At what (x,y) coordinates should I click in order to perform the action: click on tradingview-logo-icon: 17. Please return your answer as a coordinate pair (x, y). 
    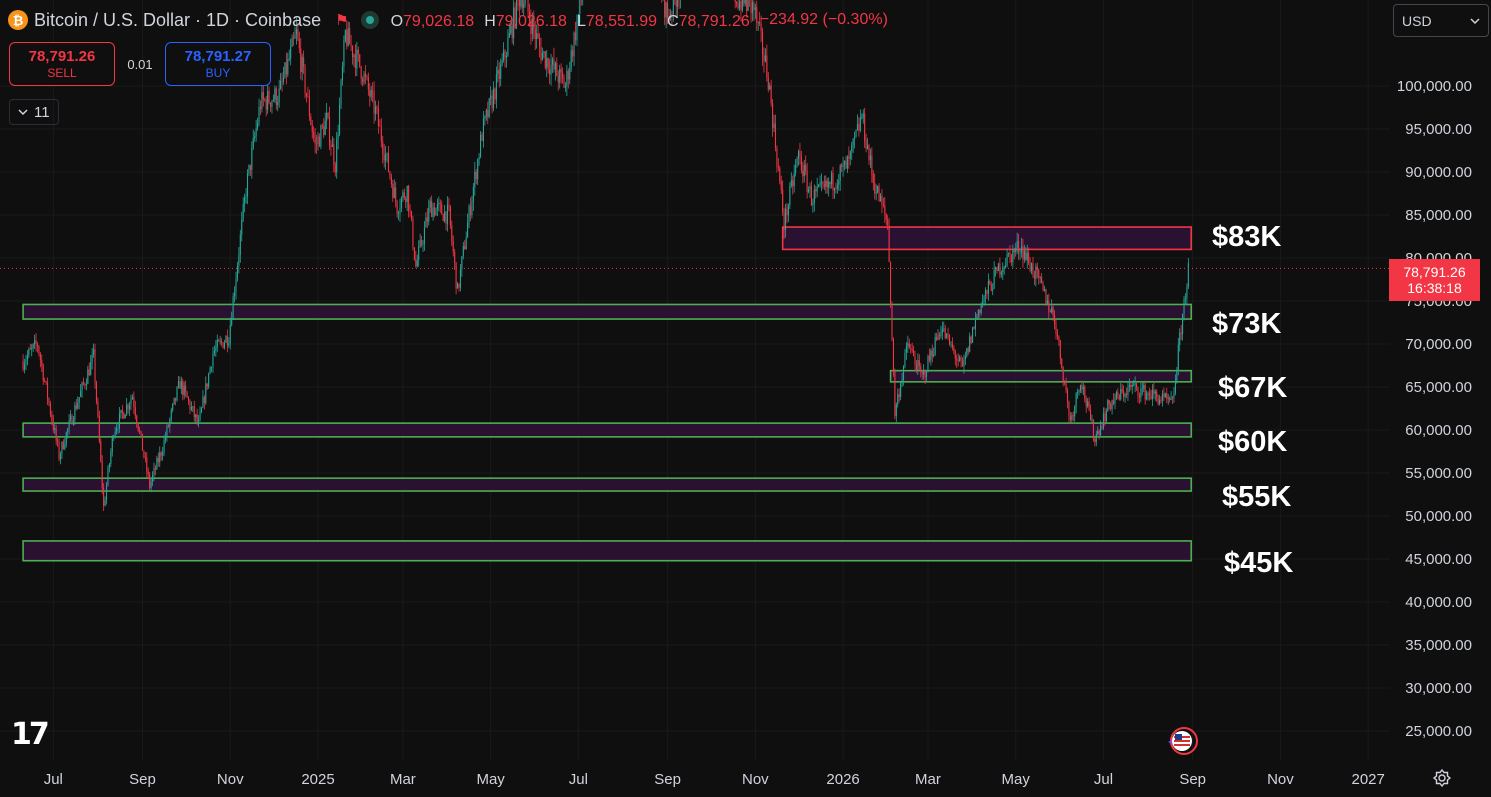
    Looking at the image, I should click on (30, 734).